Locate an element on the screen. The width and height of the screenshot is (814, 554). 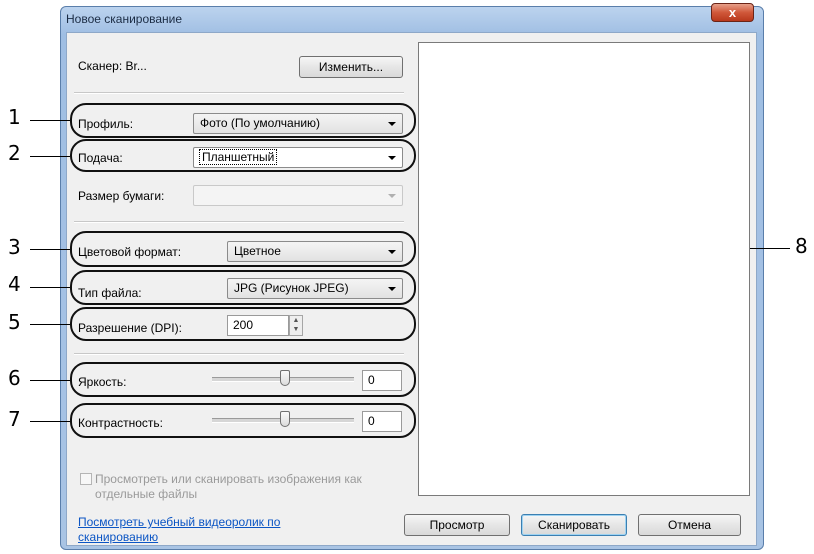
callout-oval-profile is located at coordinates (243, 120).